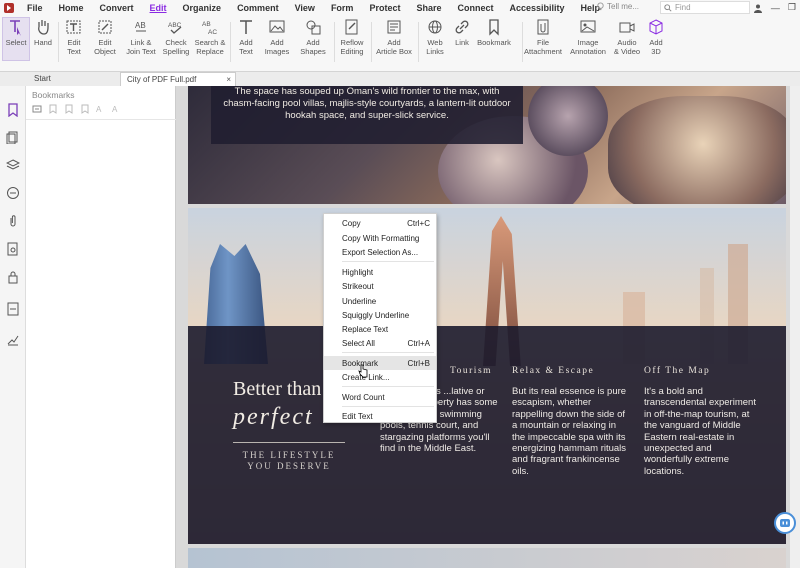 The image size is (800, 568). Describe the element at coordinates (13, 249) in the screenshot. I see `search-panel-icon` at that location.